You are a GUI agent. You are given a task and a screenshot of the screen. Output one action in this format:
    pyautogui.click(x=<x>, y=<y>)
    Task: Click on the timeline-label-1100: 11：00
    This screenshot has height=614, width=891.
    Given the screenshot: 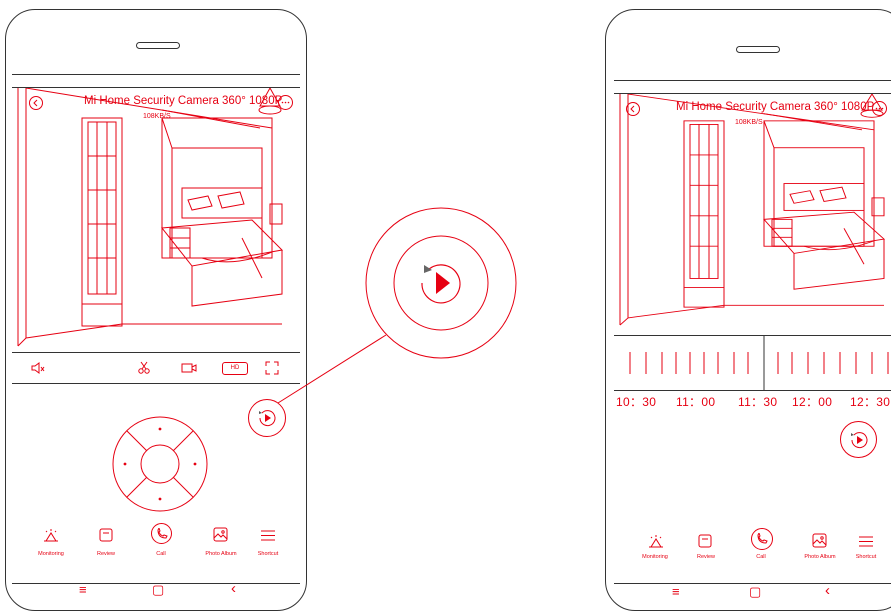 What is the action you would take?
    pyautogui.click(x=696, y=402)
    